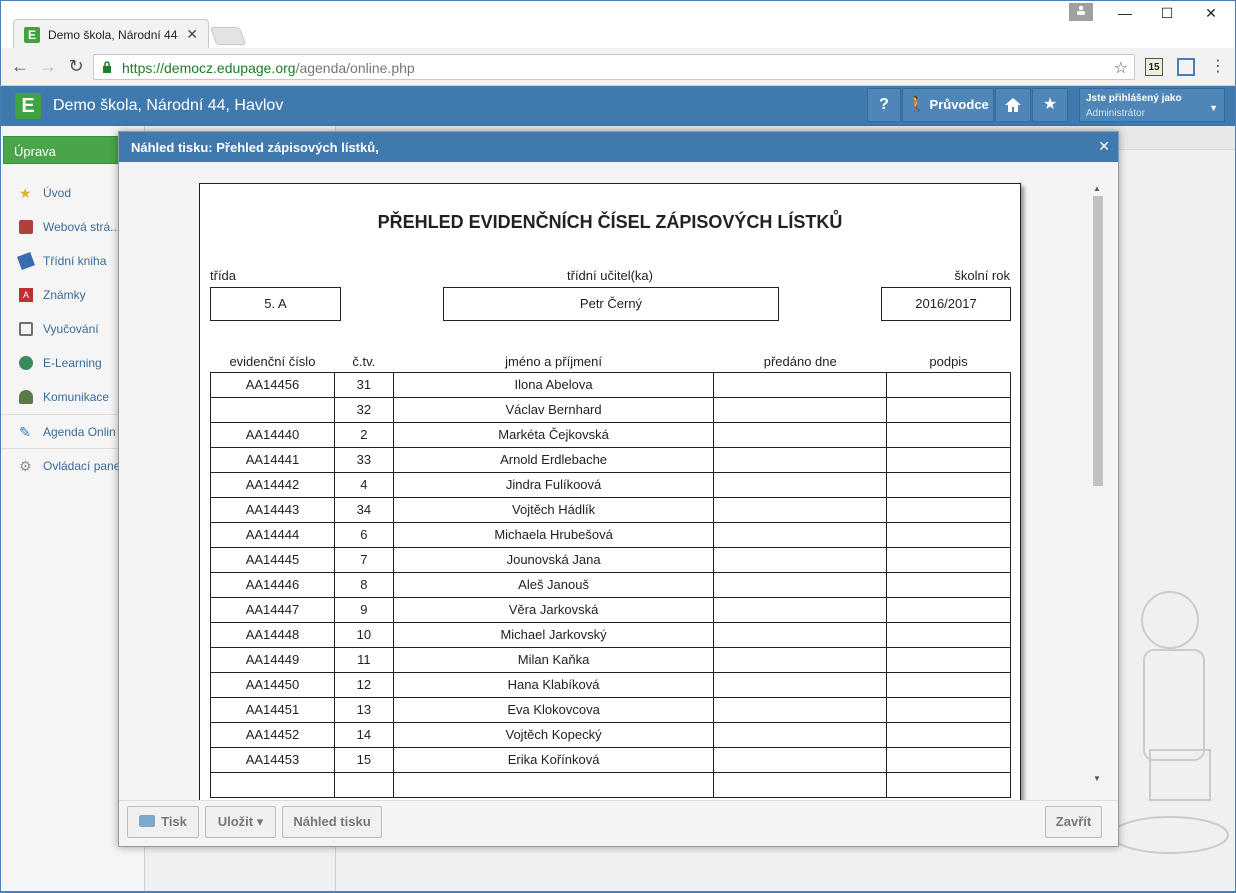 This screenshot has width=1236, height=893. Describe the element at coordinates (553, 484) in the screenshot. I see `student-name-cell: Jindra Fulíkoová` at that location.